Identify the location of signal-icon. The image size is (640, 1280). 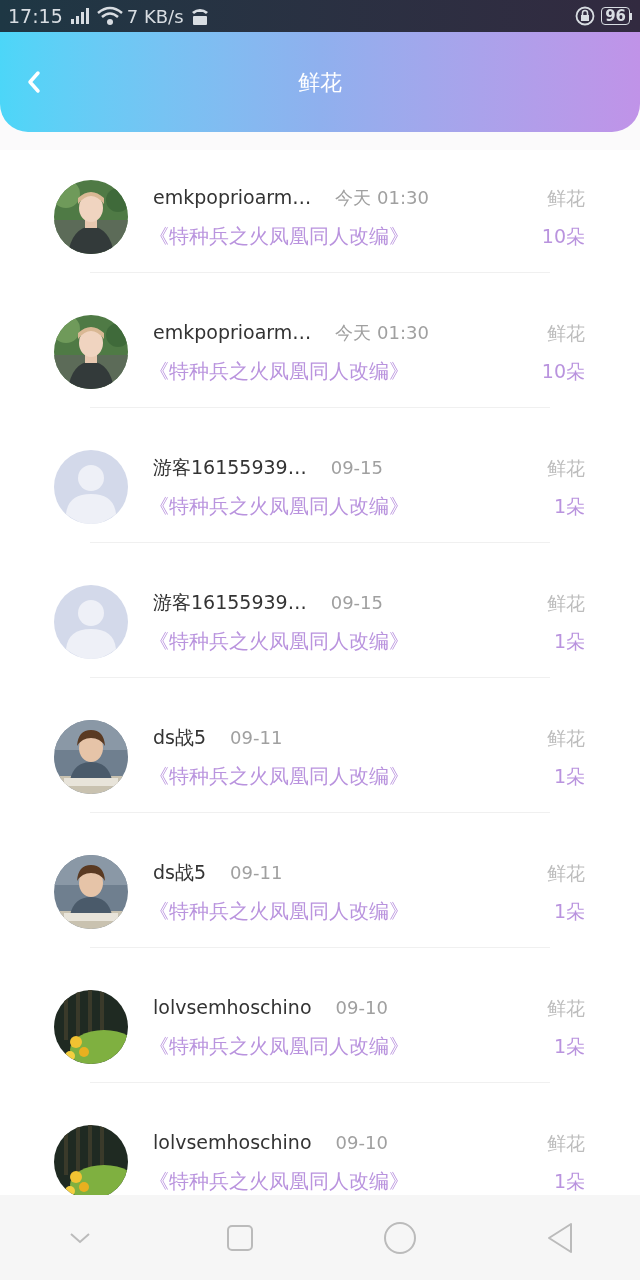
(79, 16).